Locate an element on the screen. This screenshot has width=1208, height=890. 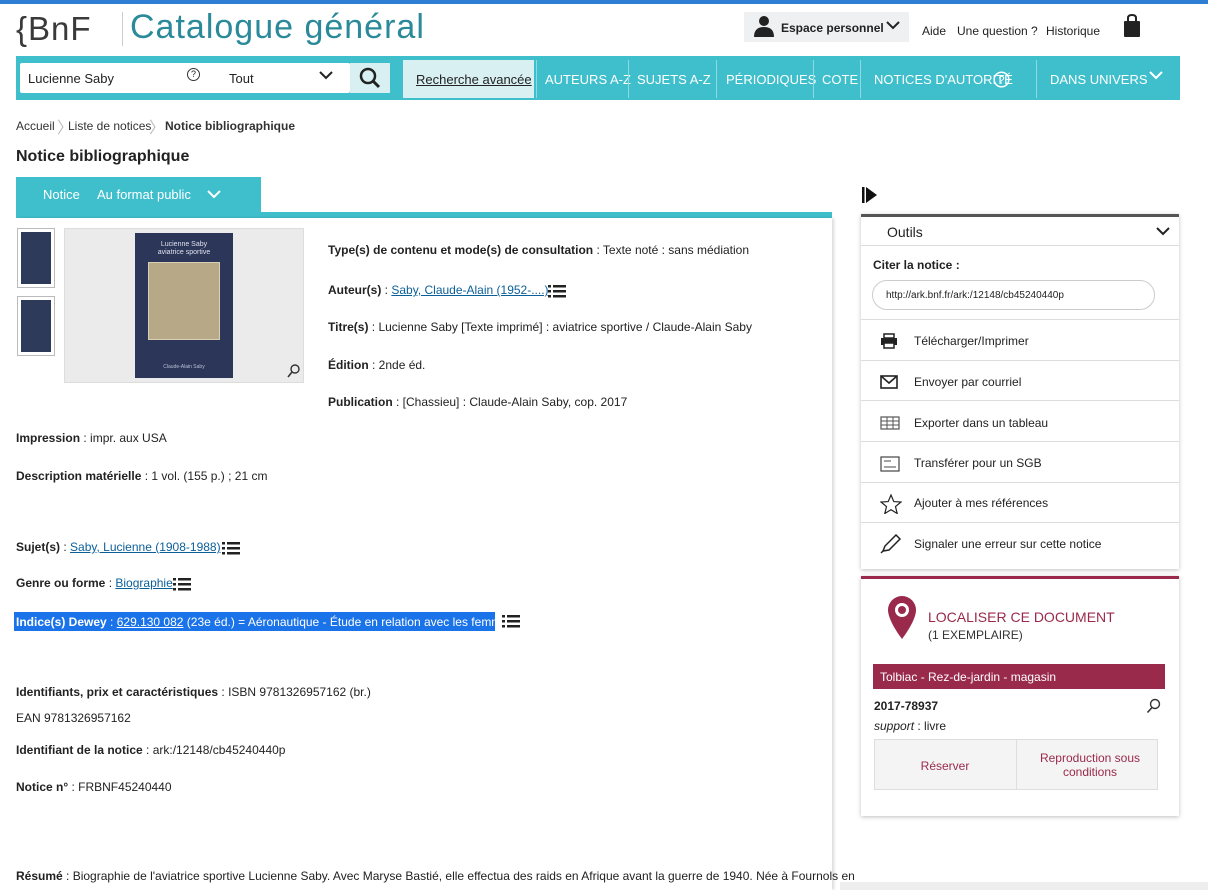
cote-value: 2017-78937 is located at coordinates (906, 706).